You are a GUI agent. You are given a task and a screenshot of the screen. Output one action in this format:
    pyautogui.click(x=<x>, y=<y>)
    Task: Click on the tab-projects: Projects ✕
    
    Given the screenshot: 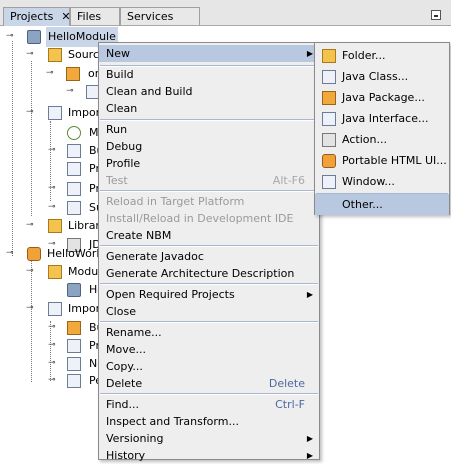 What is the action you would take?
    pyautogui.click(x=37, y=16)
    